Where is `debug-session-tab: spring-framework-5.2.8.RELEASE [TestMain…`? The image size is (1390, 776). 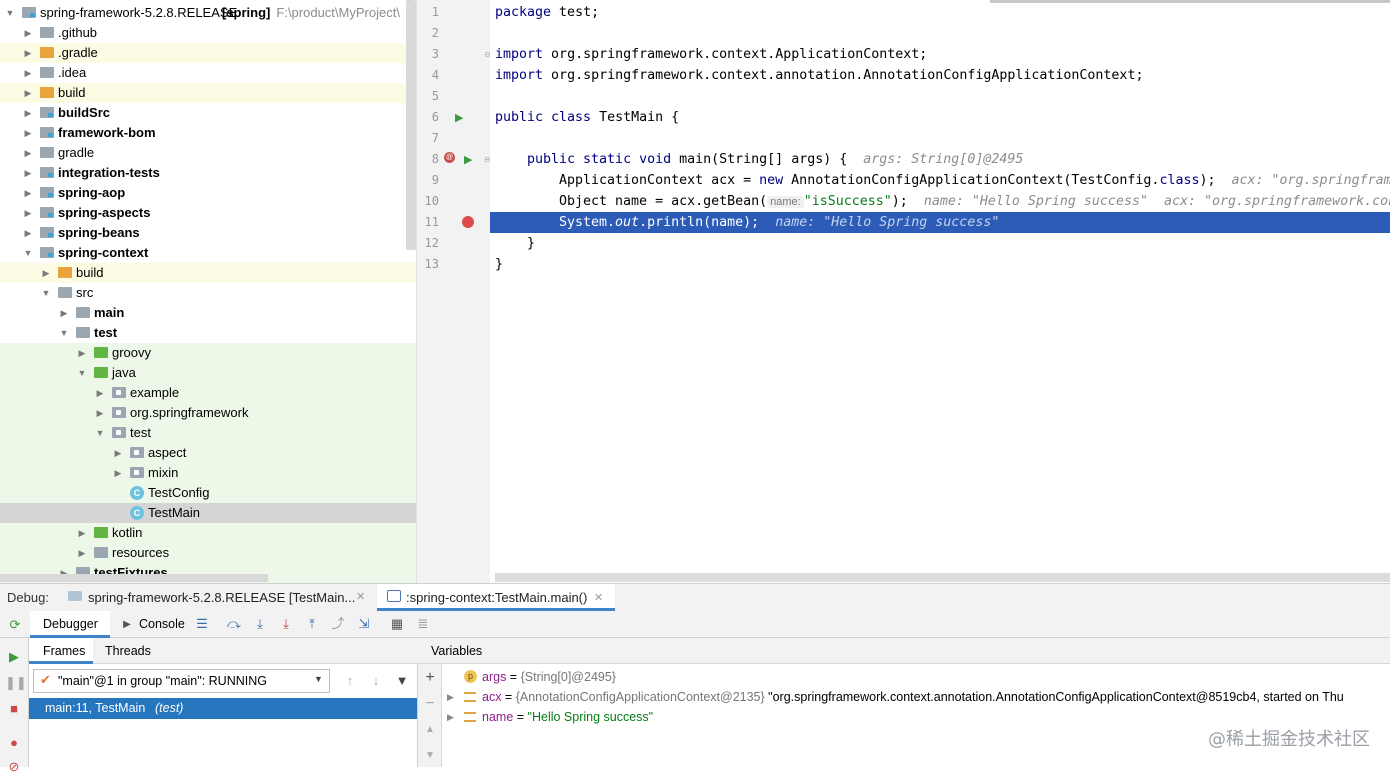
debug-session-tab: spring-framework-5.2.8.RELEASE [TestMain… is located at coordinates (221, 597).